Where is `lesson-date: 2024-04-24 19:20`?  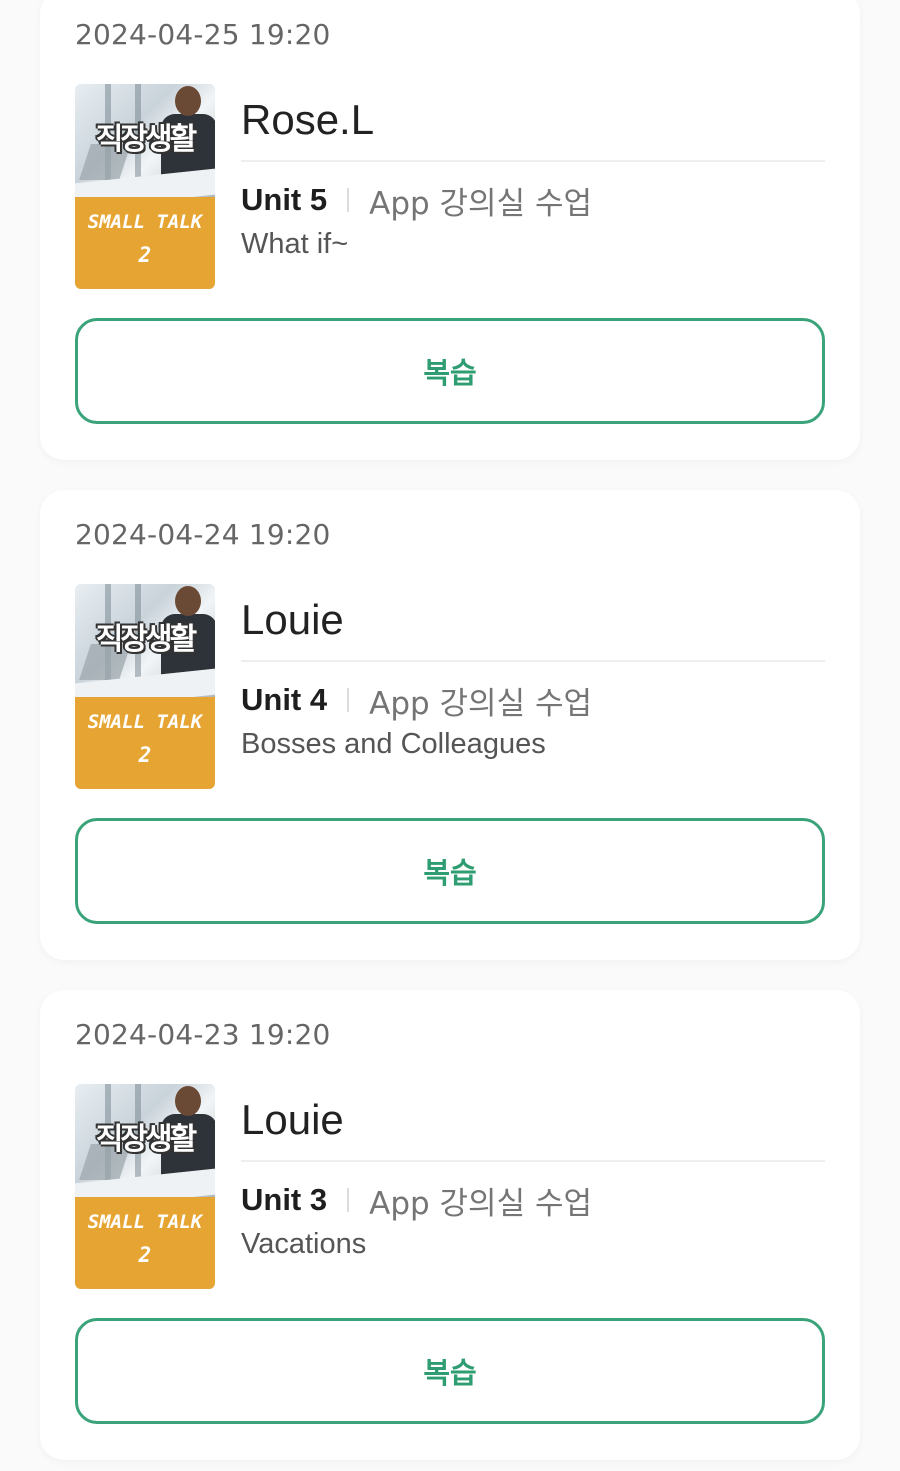
lesson-date: 2024-04-24 19:20 is located at coordinates (203, 534).